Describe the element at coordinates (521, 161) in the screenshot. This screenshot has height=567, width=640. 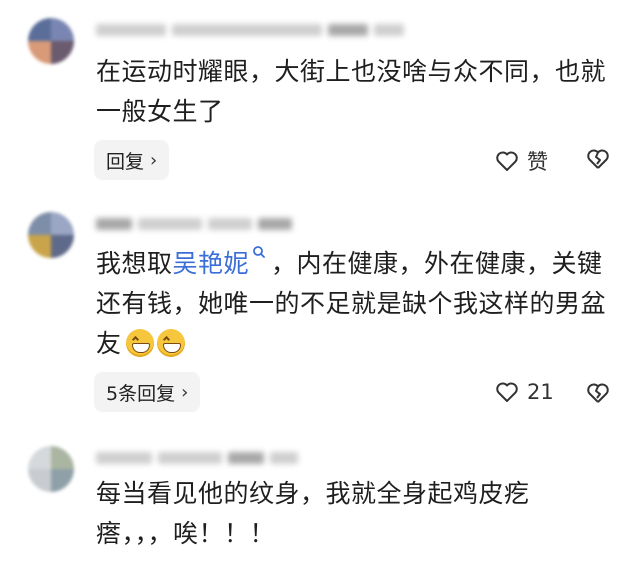
I see `like-button: 赞` at that location.